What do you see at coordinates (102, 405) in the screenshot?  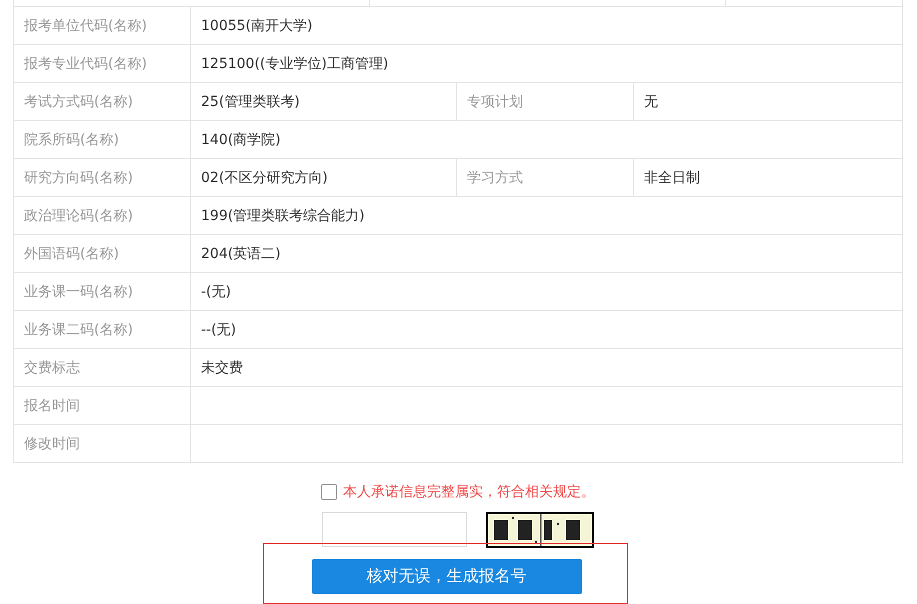 I see `field-label: 报名时间` at bounding box center [102, 405].